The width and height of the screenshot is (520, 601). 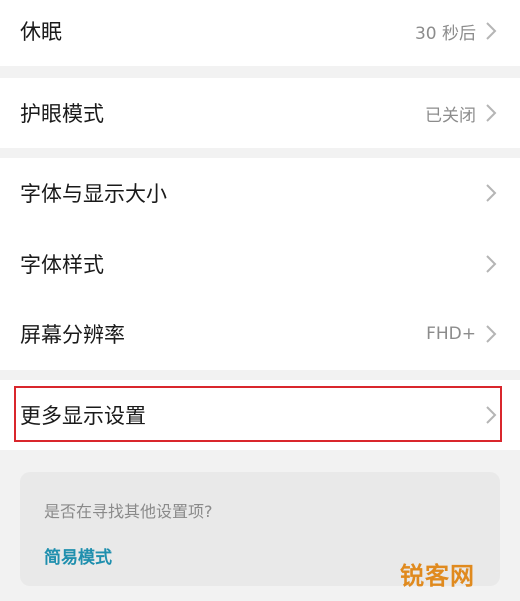 What do you see at coordinates (62, 265) in the screenshot?
I see `font-style-label: 字体样式` at bounding box center [62, 265].